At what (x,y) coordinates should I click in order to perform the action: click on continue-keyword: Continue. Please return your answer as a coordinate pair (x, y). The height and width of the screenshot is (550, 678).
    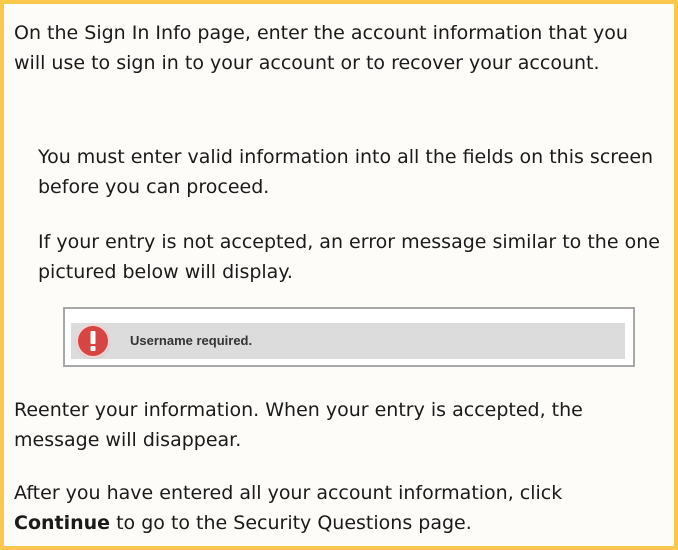
    Looking at the image, I should click on (62, 523).